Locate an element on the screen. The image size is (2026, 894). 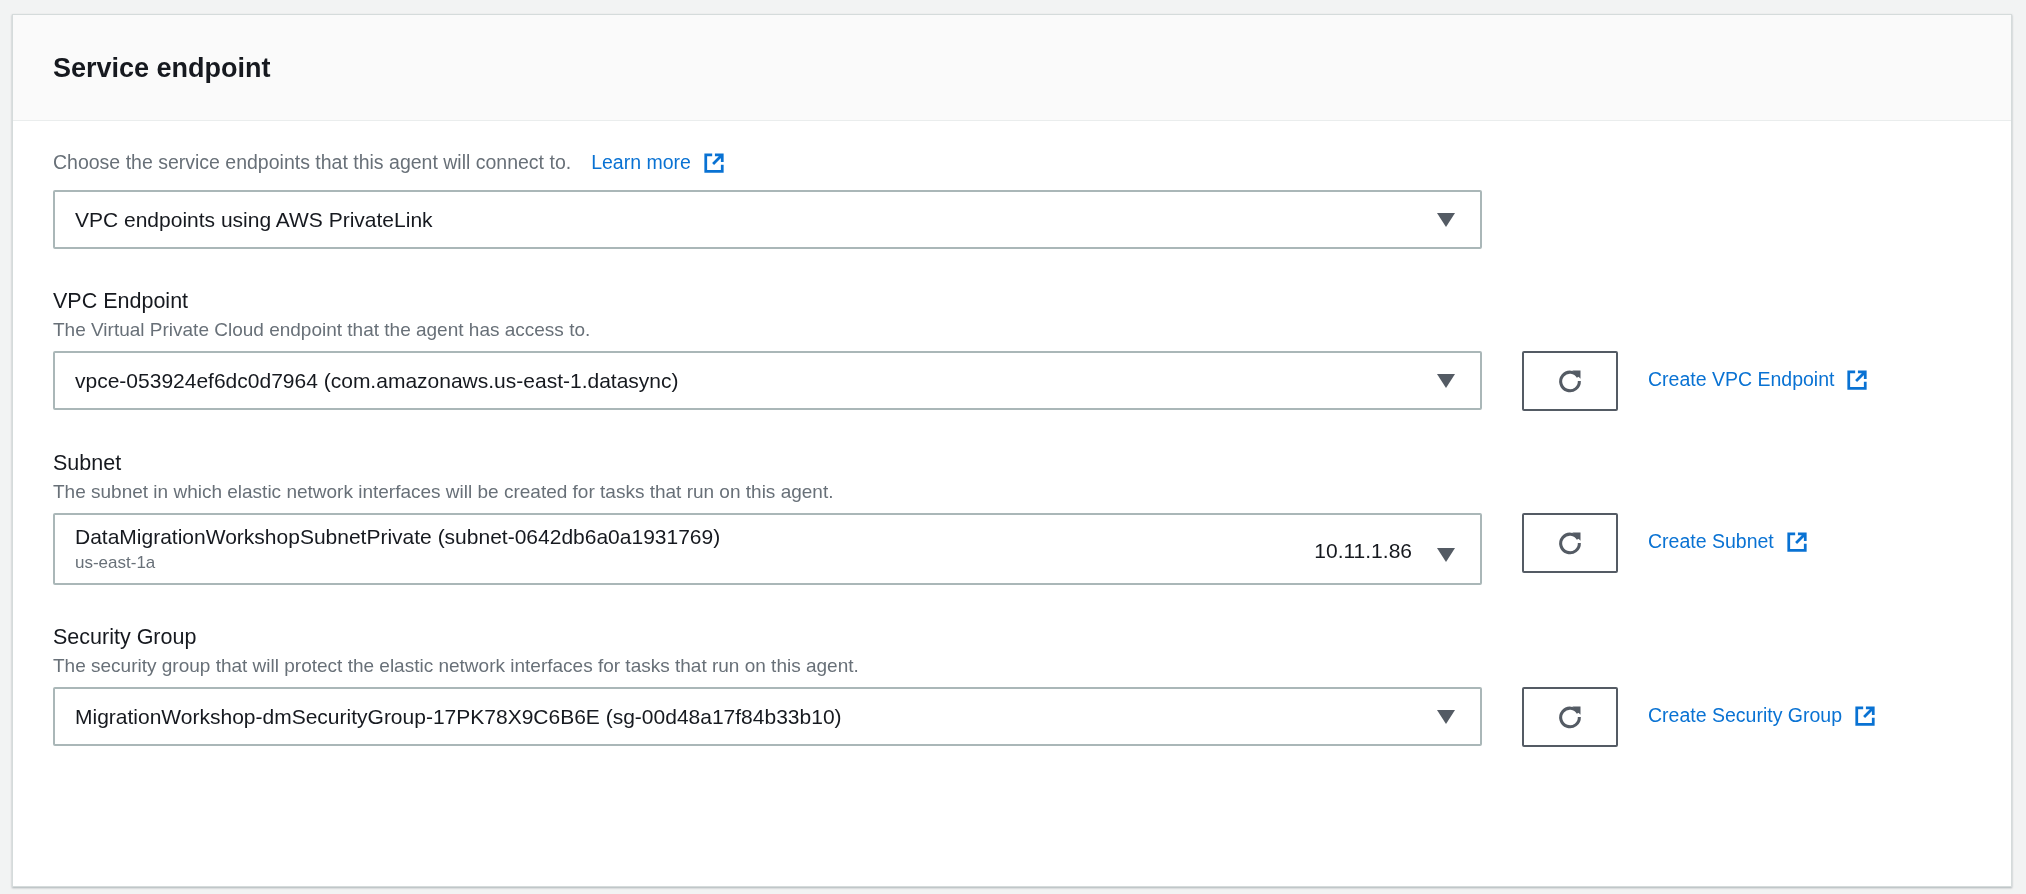
intro-text: Choose the service endpoints that this agent will connect to. is located at coordinates (312, 162).